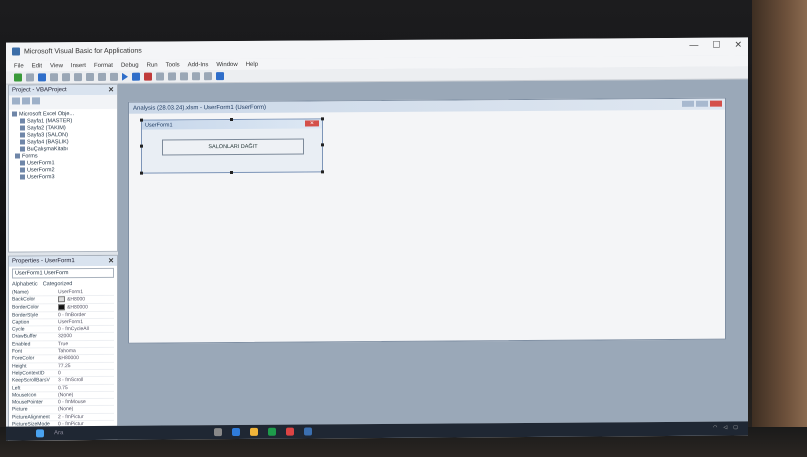 The image size is (807, 457). What do you see at coordinates (19, 66) in the screenshot?
I see `menu-file: File` at bounding box center [19, 66].